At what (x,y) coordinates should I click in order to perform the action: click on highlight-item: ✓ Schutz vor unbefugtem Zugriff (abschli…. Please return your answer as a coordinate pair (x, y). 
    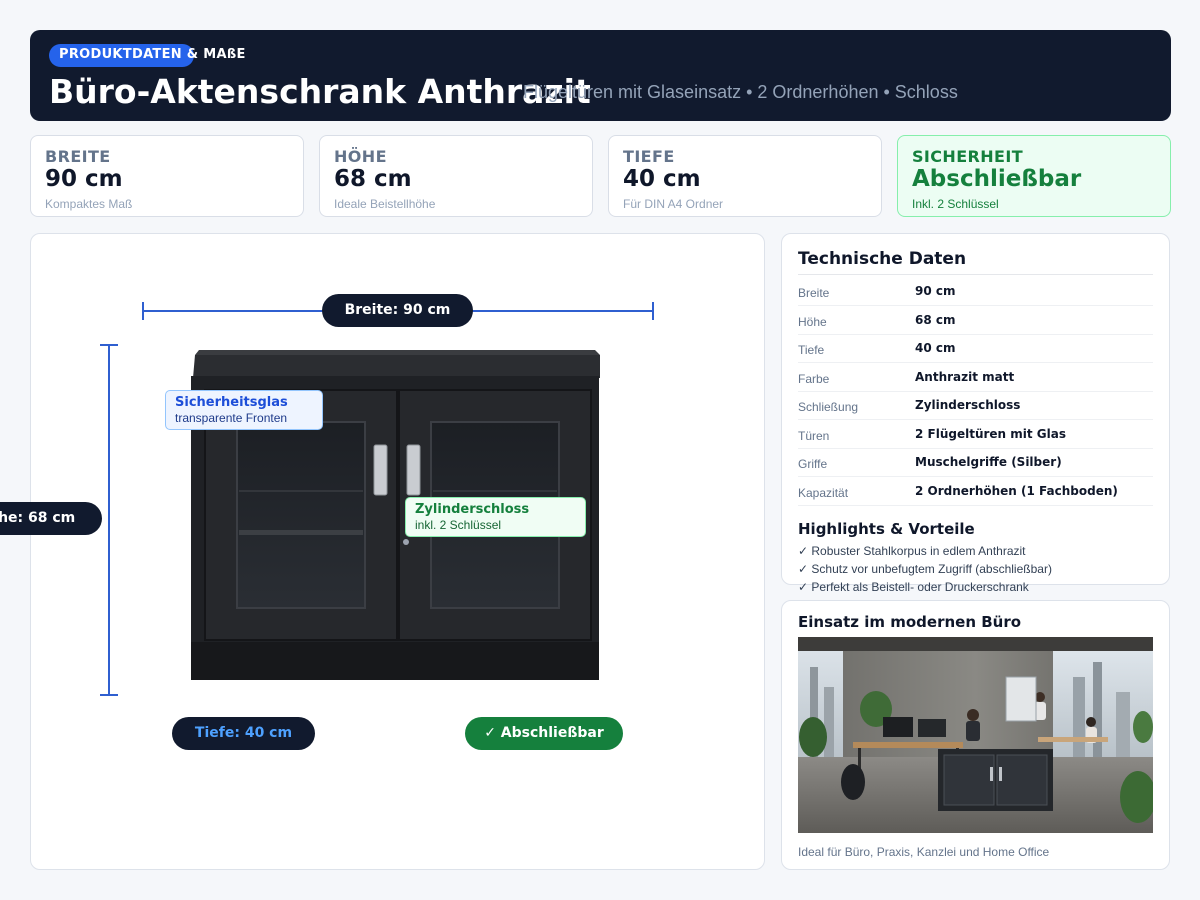
    Looking at the image, I should click on (925, 569).